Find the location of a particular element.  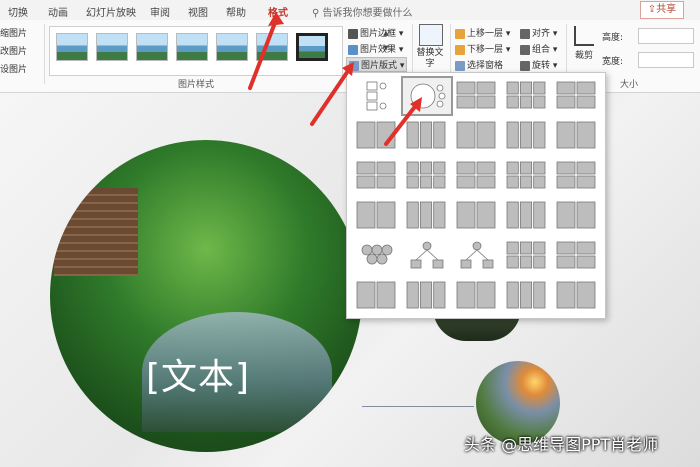

text-placeholder: [文本] is located at coordinates (198, 374).